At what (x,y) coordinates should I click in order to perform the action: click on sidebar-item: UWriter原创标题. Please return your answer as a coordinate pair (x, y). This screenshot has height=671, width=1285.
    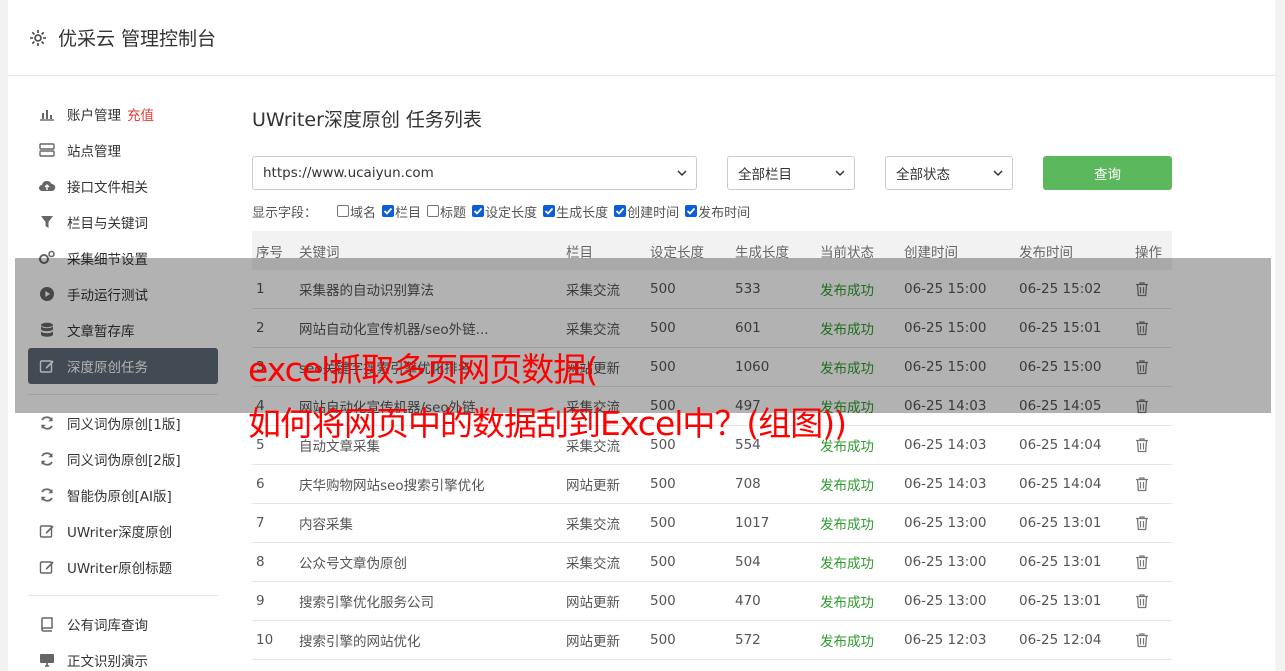
    Looking at the image, I should click on (123, 567).